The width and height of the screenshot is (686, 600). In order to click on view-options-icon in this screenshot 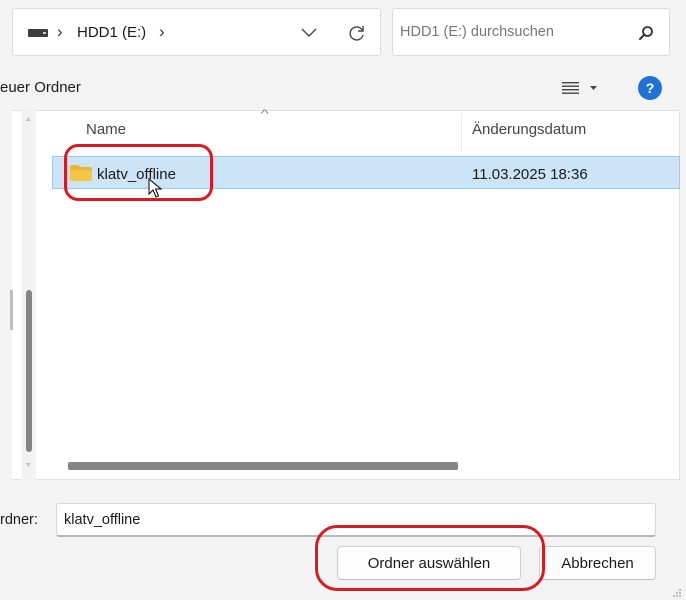, I will do `click(570, 88)`.